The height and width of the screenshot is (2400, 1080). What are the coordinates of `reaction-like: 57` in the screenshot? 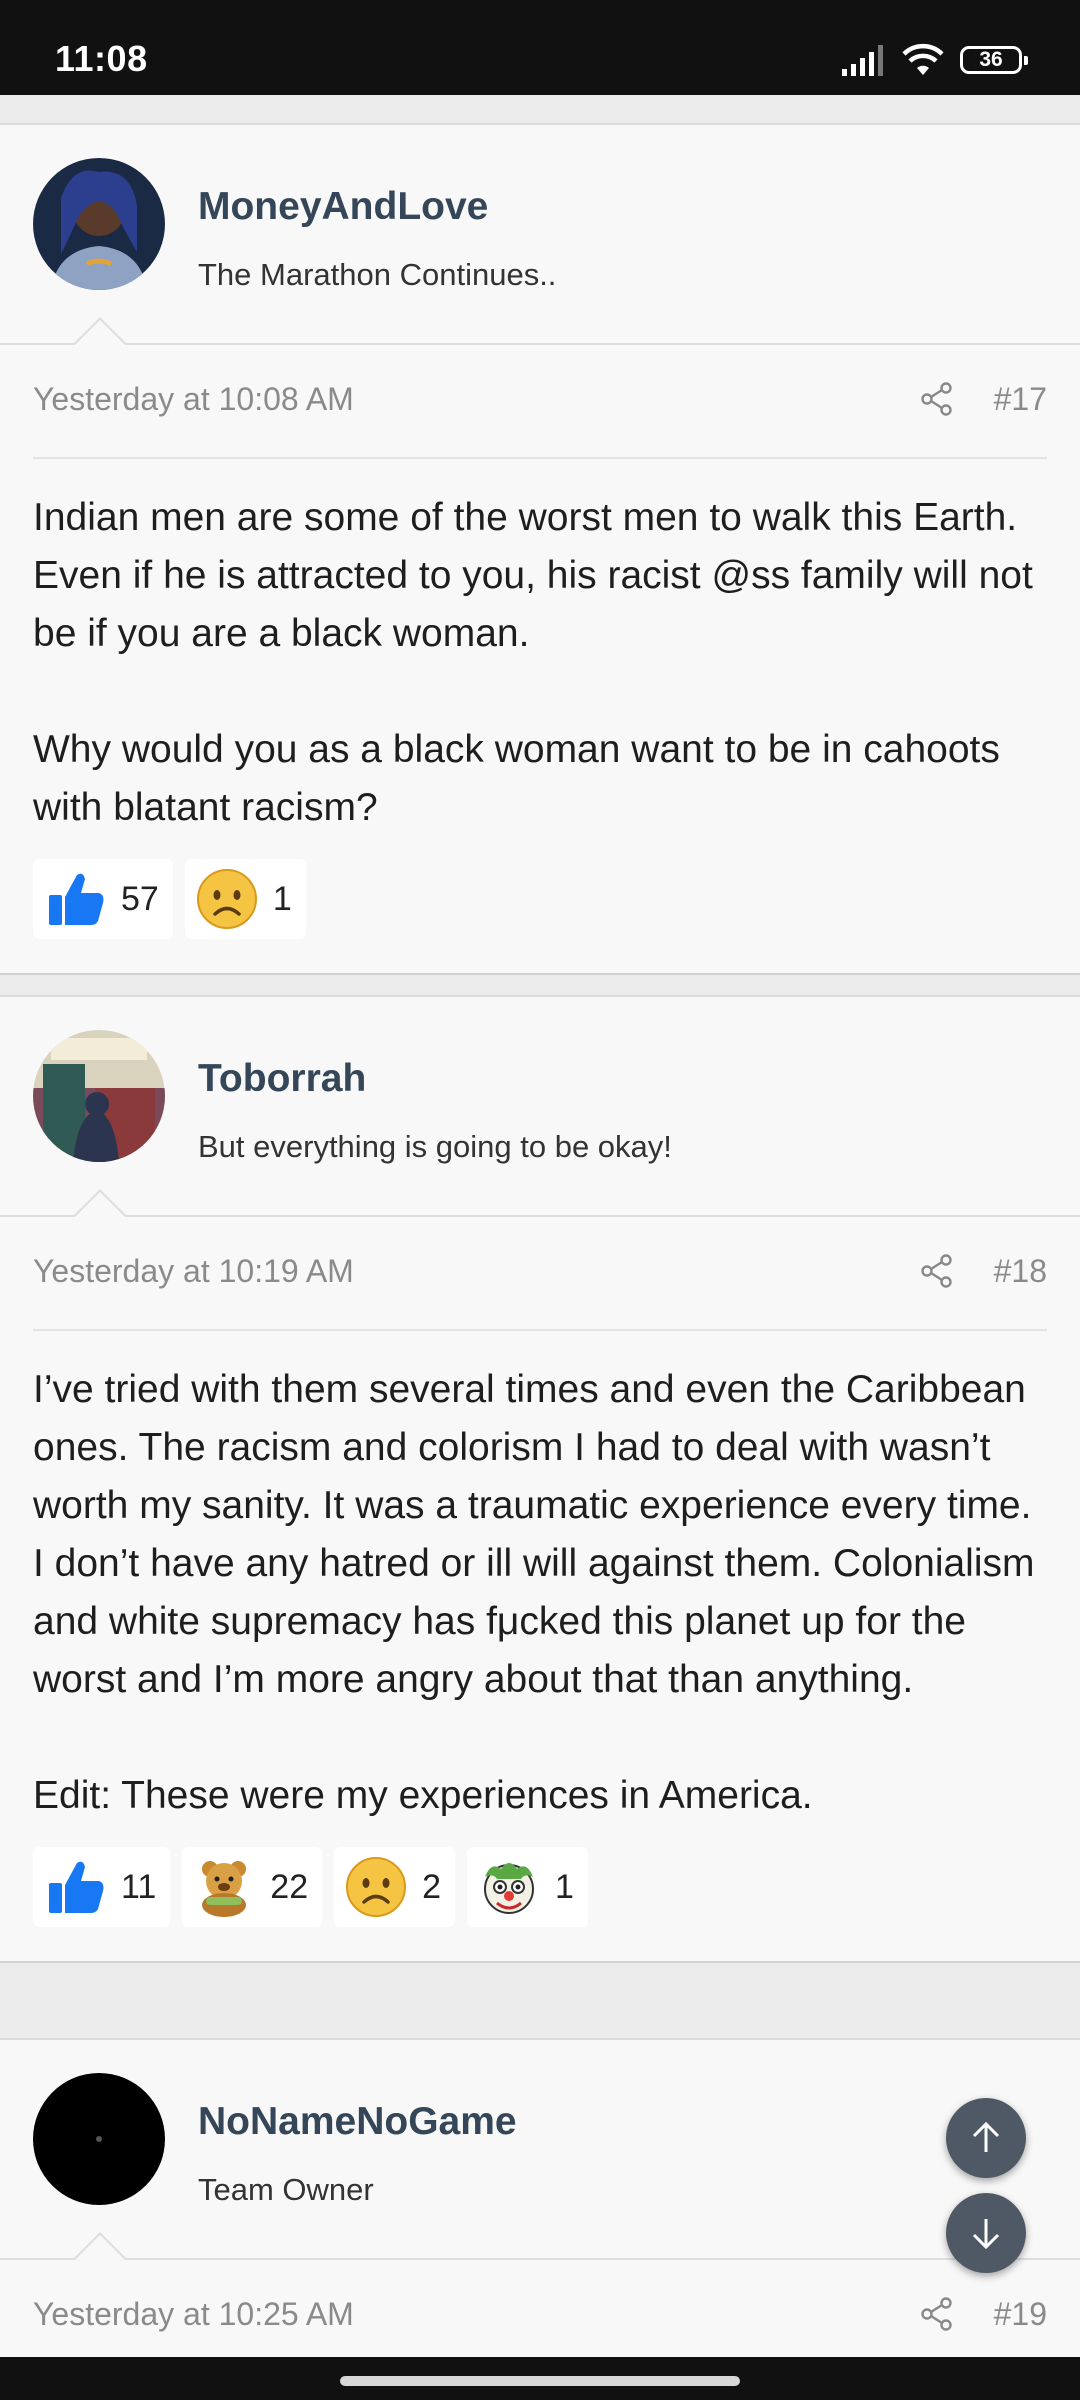 It's located at (103, 899).